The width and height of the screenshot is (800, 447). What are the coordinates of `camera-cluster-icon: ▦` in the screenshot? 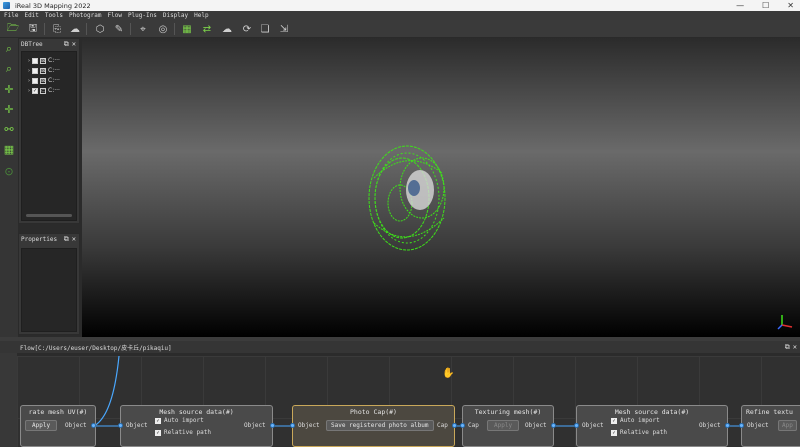 It's located at (187, 29).